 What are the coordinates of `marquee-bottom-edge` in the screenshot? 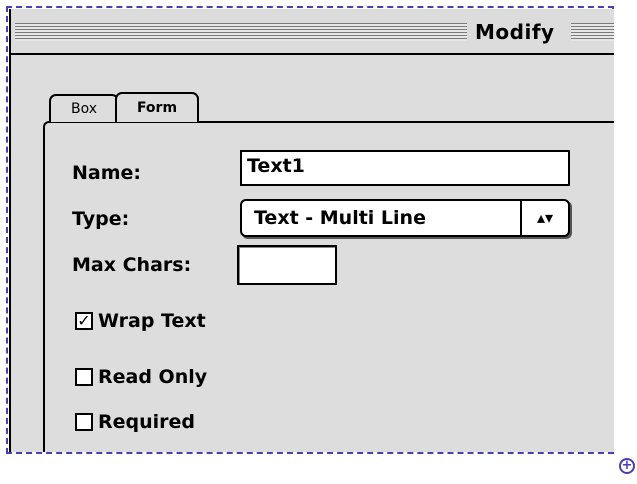 It's located at (310, 453).